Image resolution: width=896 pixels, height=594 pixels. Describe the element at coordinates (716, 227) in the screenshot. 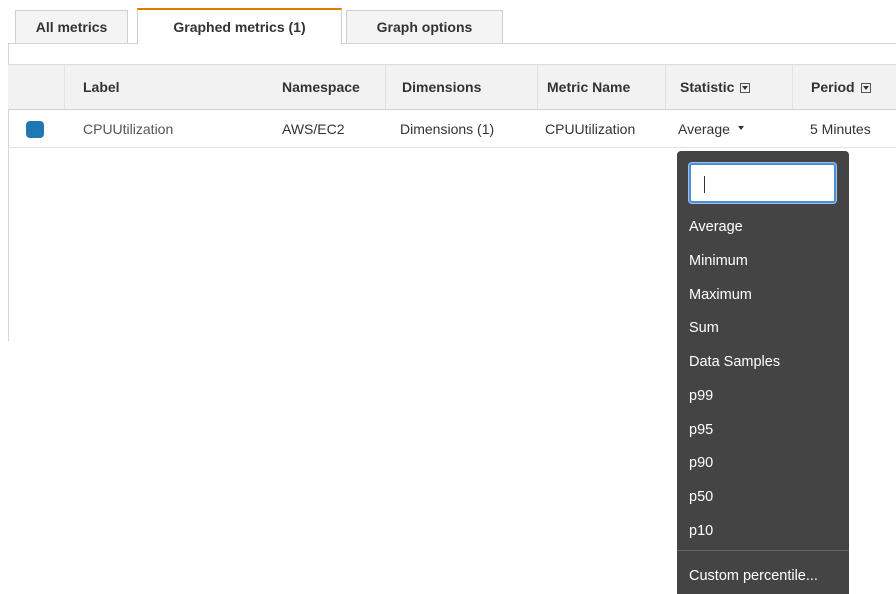

I see `dropdown-option-average: Average` at that location.